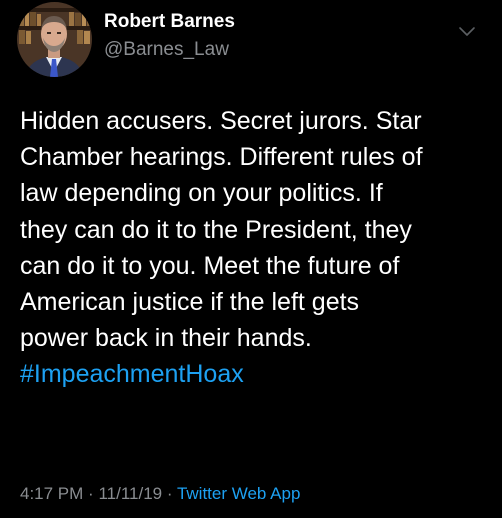  What do you see at coordinates (166, 338) in the screenshot?
I see `tweet-line: power back in their hands.` at bounding box center [166, 338].